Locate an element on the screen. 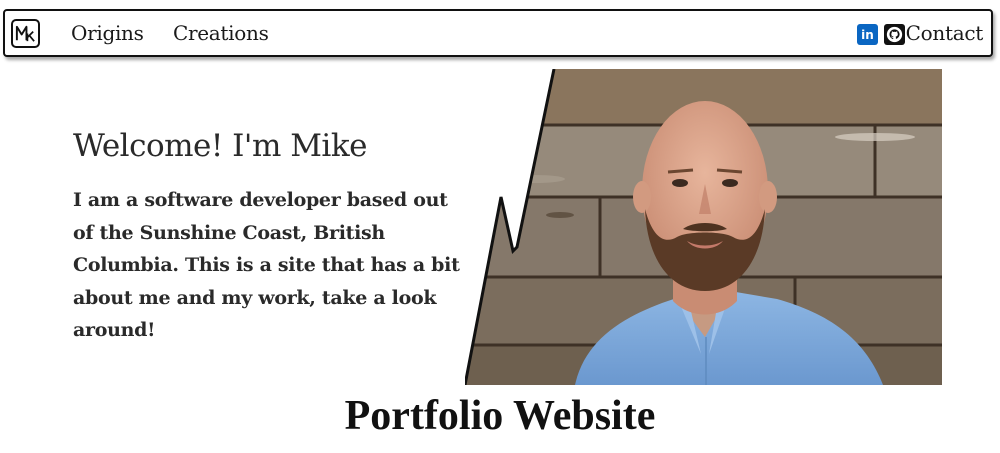 This screenshot has width=1000, height=453. nav-link-contact: Contact is located at coordinates (945, 33).